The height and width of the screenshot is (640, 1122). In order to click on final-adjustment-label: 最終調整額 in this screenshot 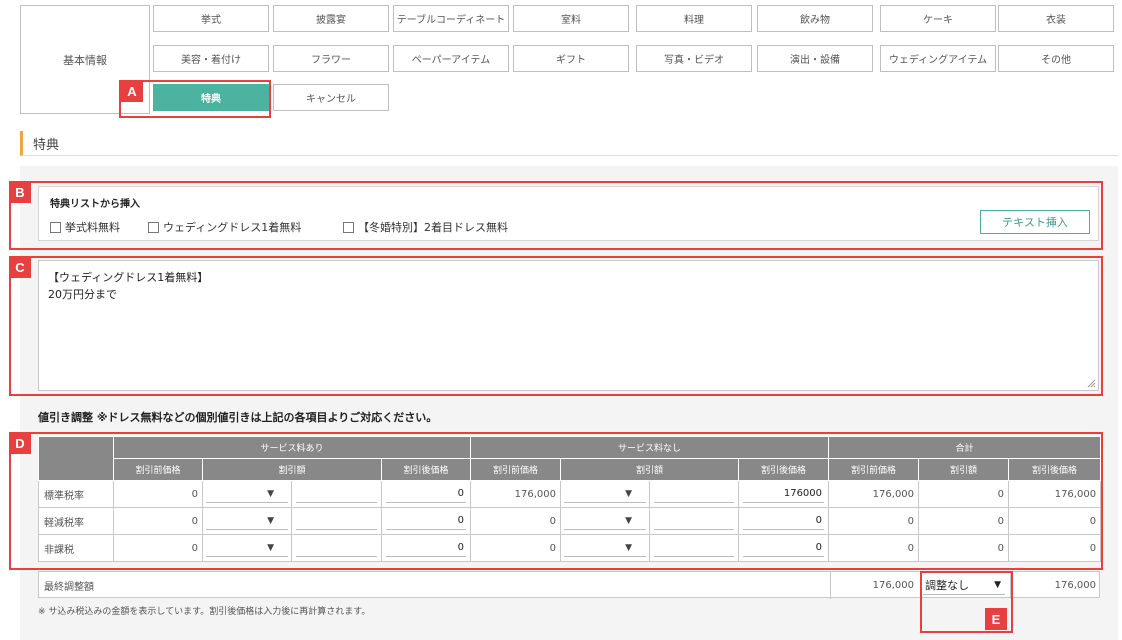, I will do `click(69, 587)`.